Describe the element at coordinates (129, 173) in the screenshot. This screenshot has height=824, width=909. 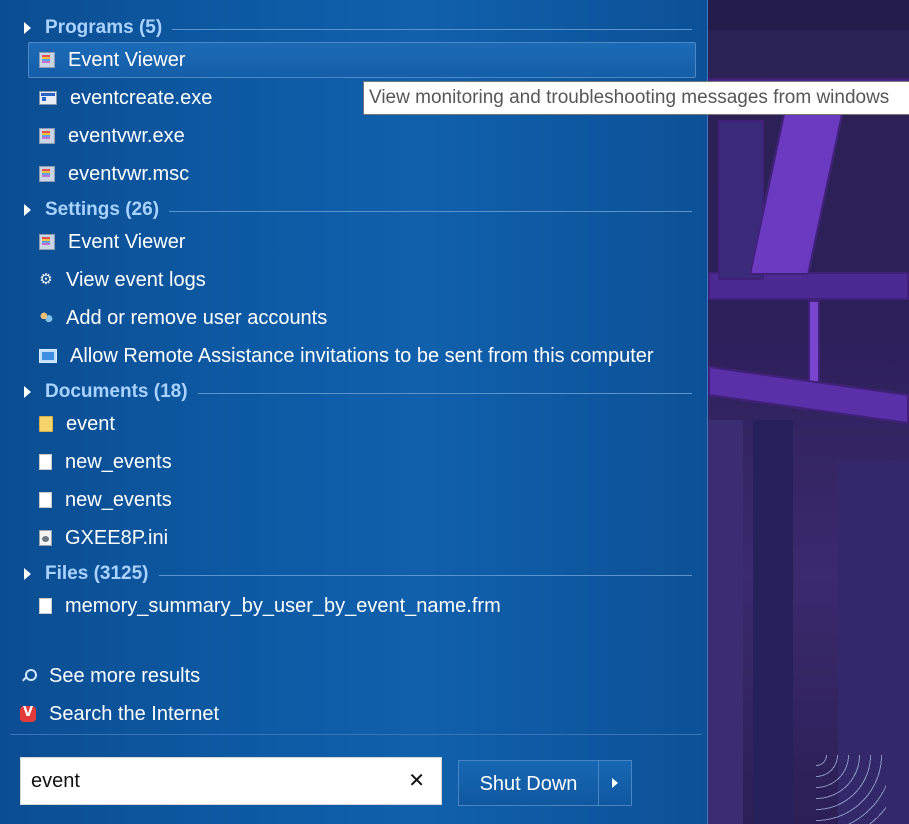
I see `result-label: eventvwr.msc` at that location.